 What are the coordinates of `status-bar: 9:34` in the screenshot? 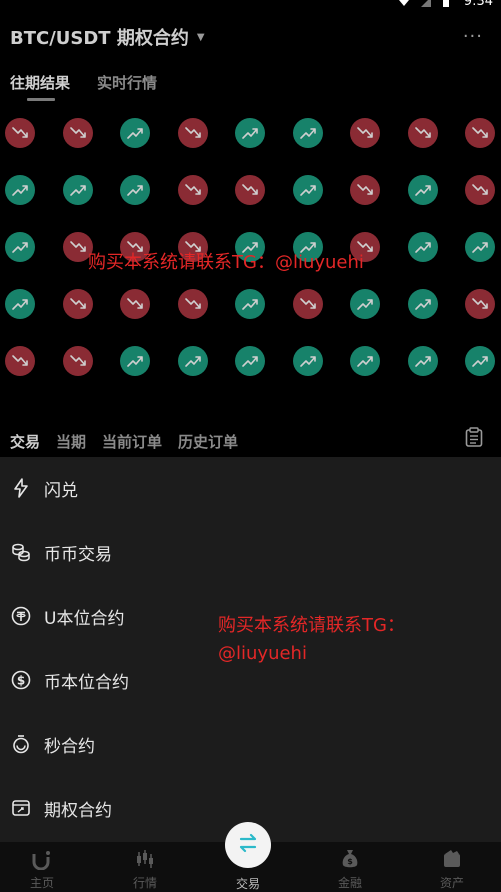 It's located at (250, 7).